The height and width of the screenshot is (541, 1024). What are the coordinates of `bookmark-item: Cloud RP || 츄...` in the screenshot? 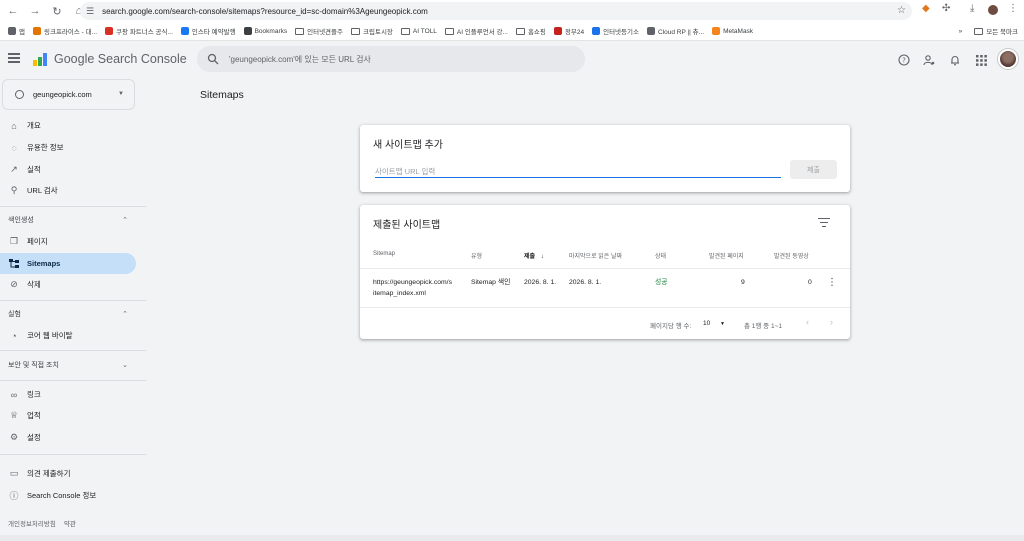 It's located at (675, 31).